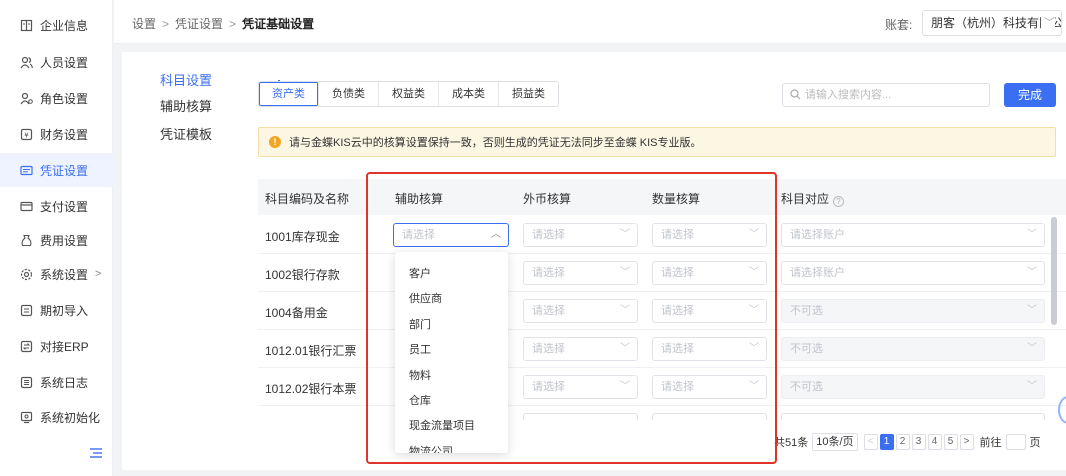 The image size is (1066, 476). Describe the element at coordinates (913, 416) in the screenshot. I see `mapping-select` at that location.